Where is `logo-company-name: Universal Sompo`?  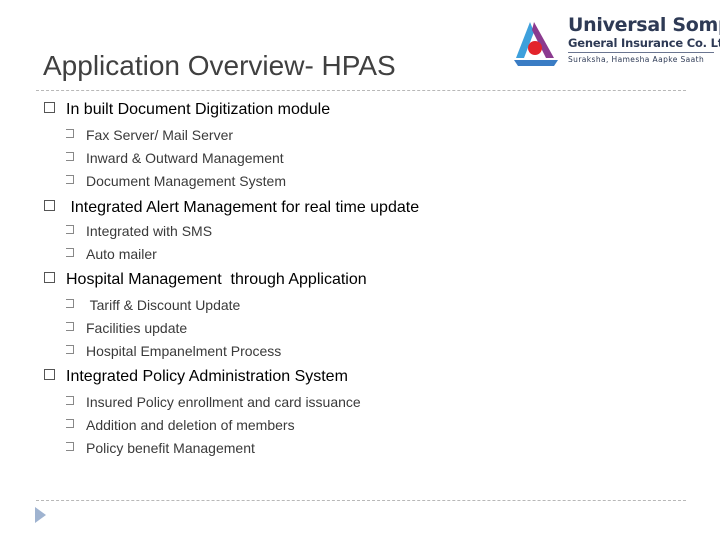
logo-company-name: Universal Sompo is located at coordinates (644, 25).